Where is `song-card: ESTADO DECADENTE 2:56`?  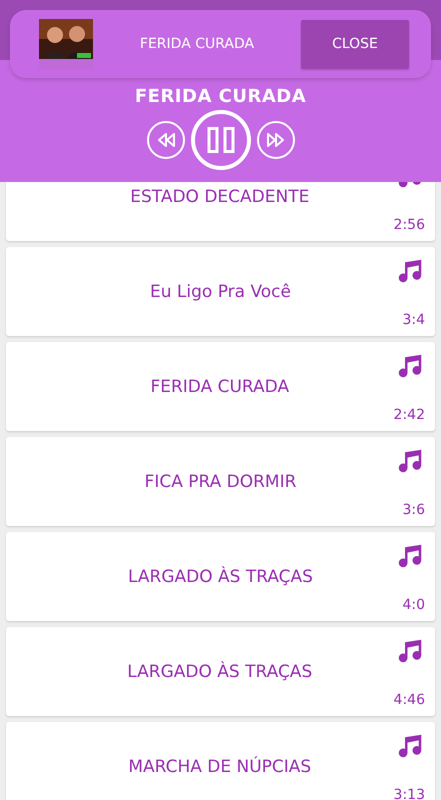
song-card: ESTADO DECADENTE 2:56 is located at coordinates (220, 211).